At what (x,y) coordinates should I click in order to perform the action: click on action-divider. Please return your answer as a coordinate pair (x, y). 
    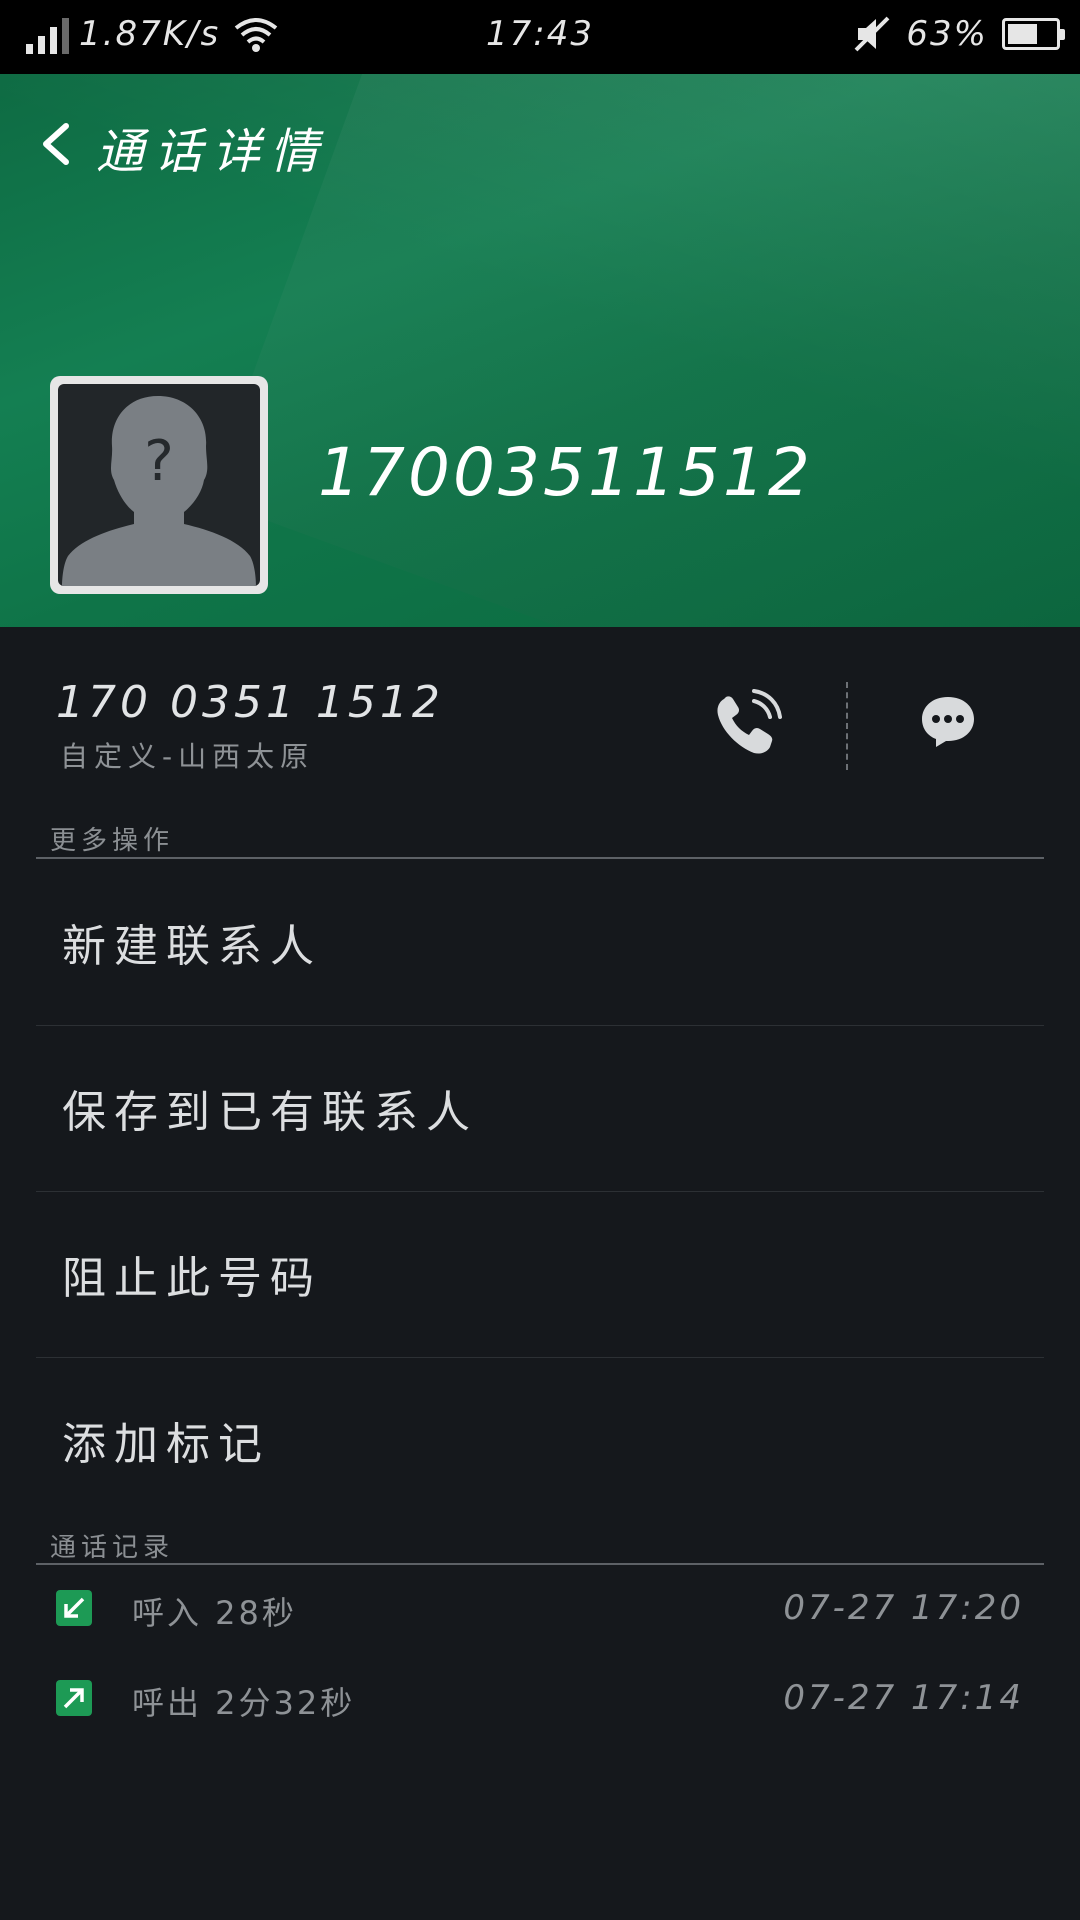
    Looking at the image, I should click on (847, 726).